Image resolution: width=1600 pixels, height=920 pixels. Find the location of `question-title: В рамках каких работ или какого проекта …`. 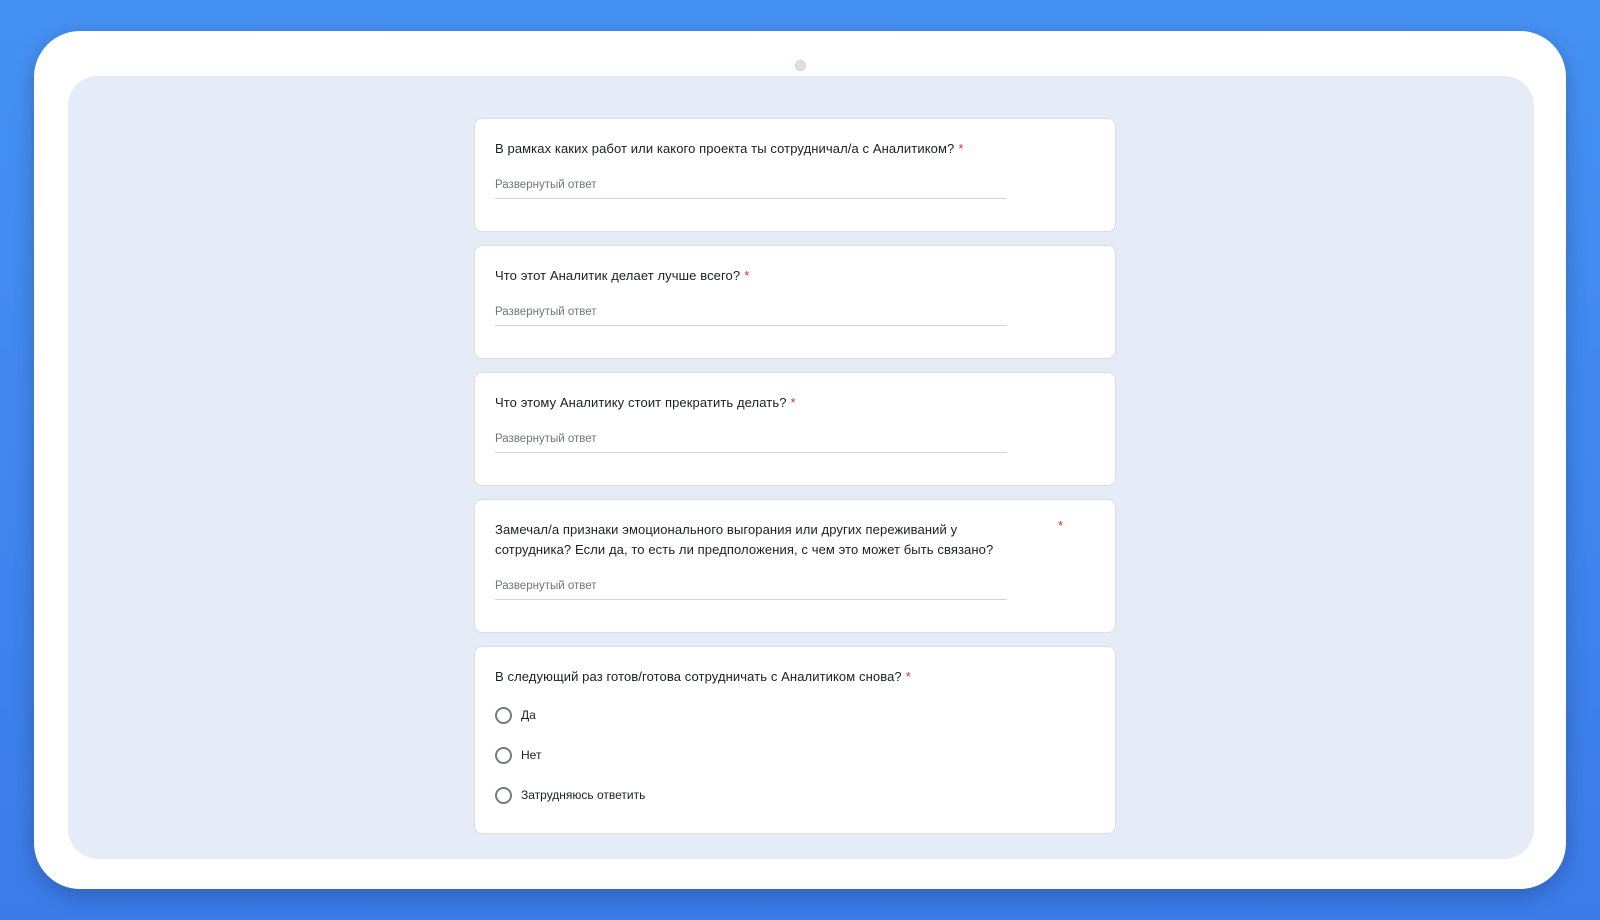

question-title: В рамках каких работ или какого проекта … is located at coordinates (795, 149).